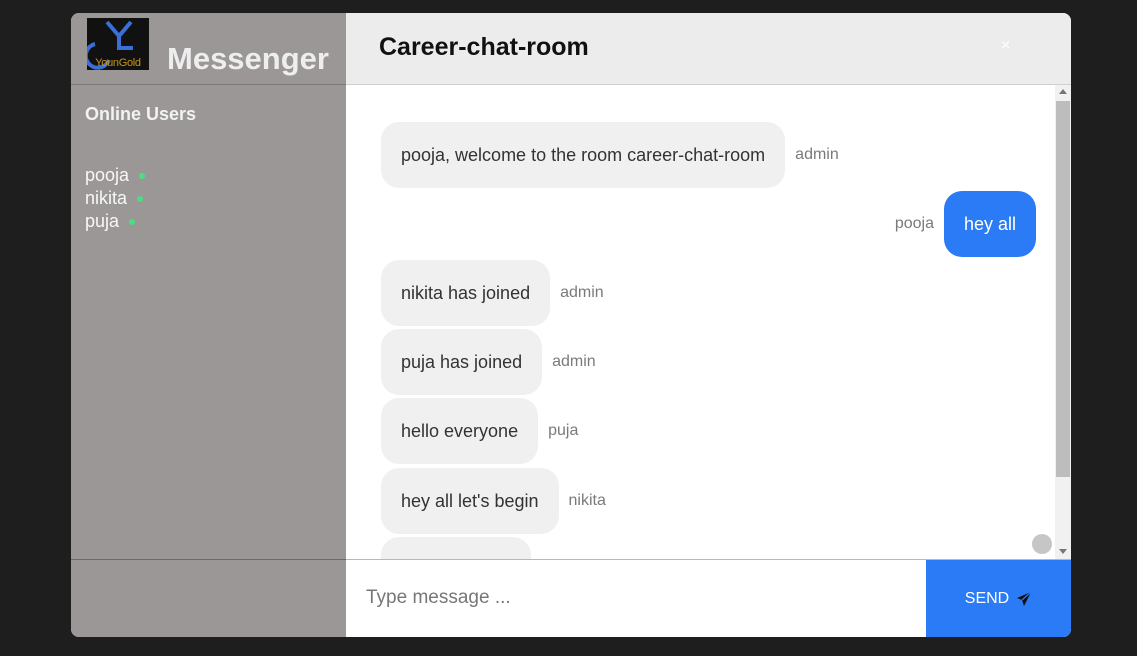 The width and height of the screenshot is (1137, 656). Describe the element at coordinates (1024, 599) in the screenshot. I see `paper-plane-icon` at that location.